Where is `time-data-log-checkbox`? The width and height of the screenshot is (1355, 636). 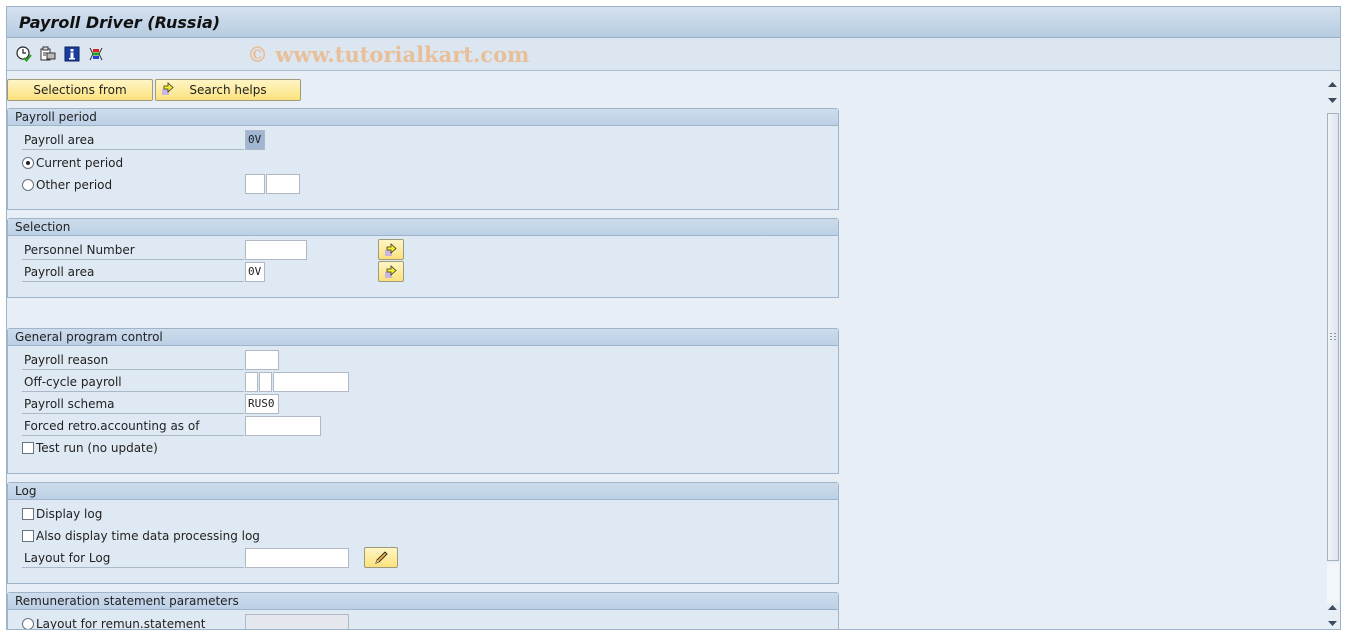
time-data-log-checkbox is located at coordinates (28, 536).